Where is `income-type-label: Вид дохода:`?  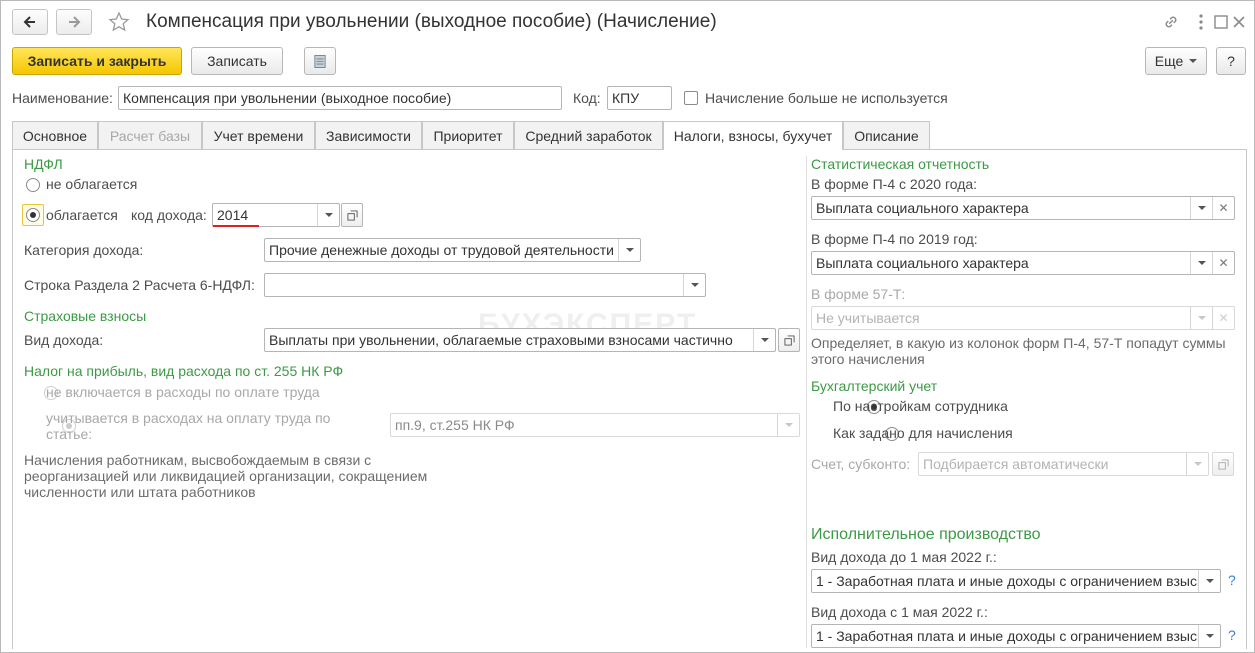 income-type-label: Вид дохода: is located at coordinates (64, 340).